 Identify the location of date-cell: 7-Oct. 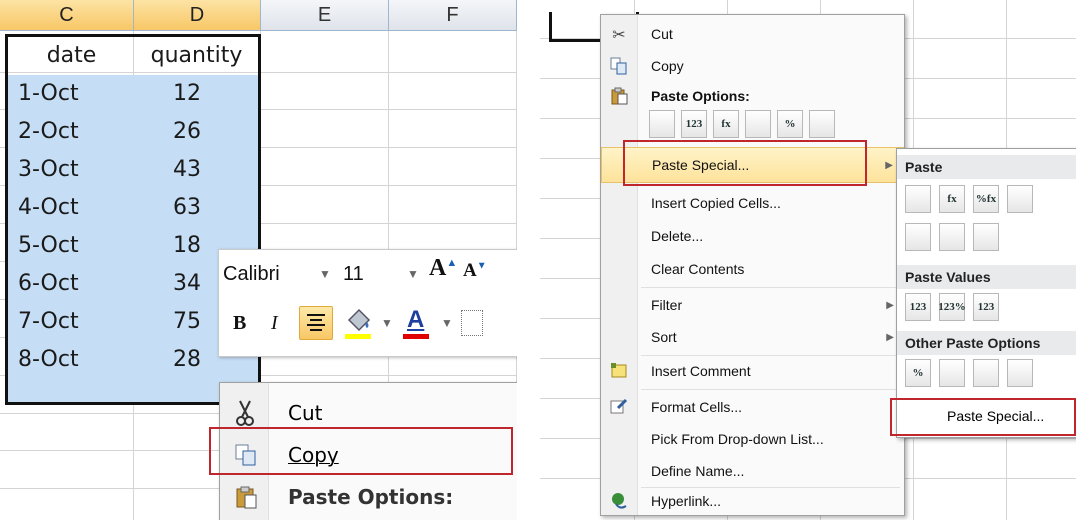
(73, 322).